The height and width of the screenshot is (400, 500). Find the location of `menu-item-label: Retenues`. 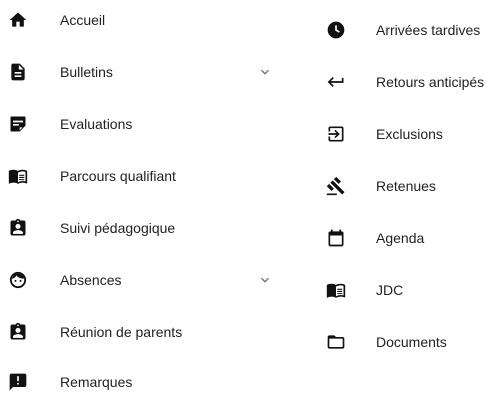

menu-item-label: Retenues is located at coordinates (406, 186).